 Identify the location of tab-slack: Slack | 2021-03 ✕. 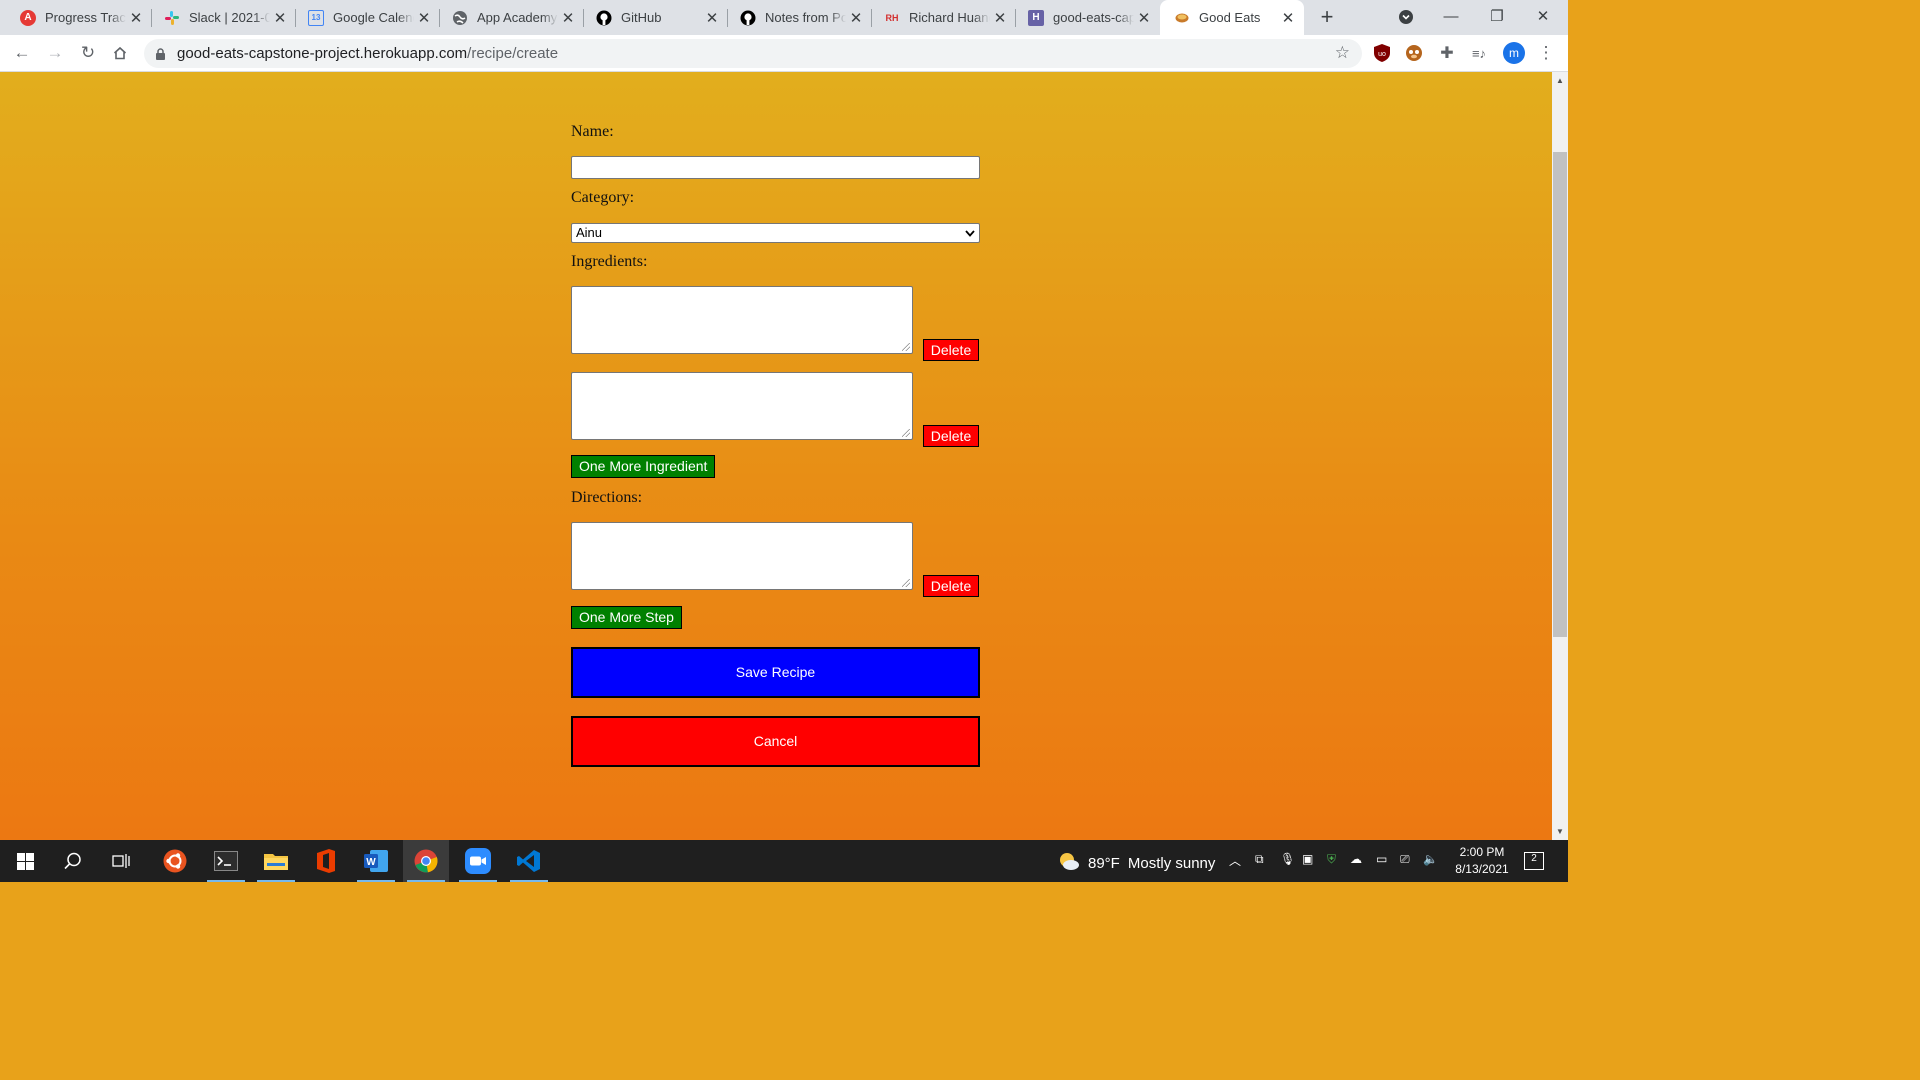
(224, 17).